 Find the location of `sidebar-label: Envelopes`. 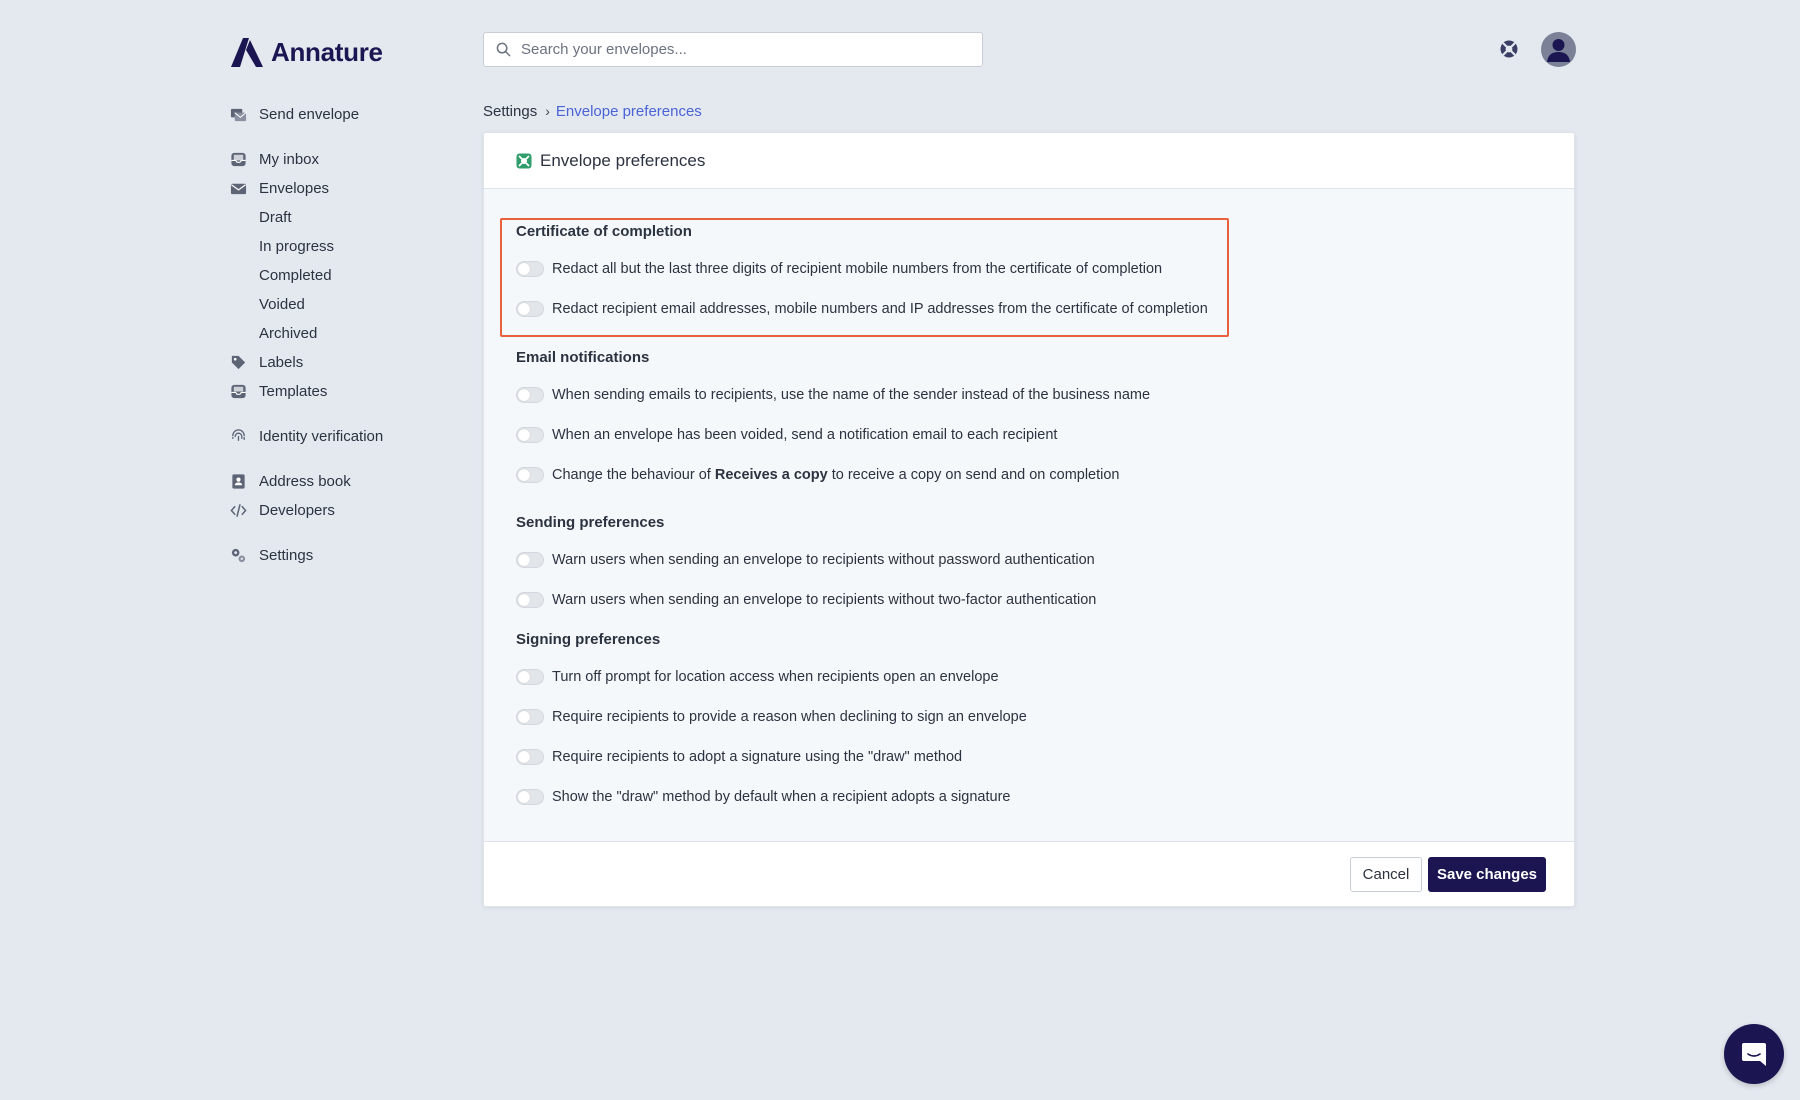

sidebar-label: Envelopes is located at coordinates (294, 188).